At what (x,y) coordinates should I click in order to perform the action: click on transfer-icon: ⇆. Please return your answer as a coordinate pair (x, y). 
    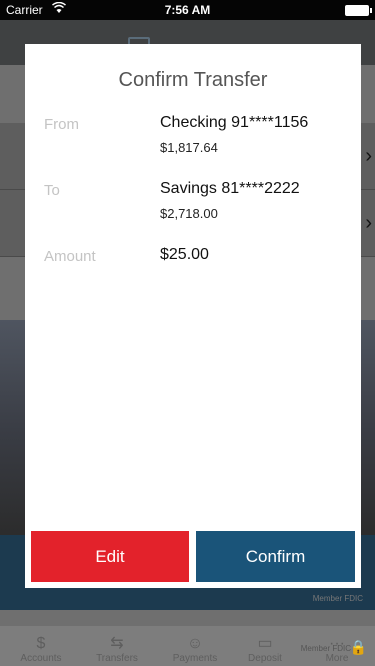
    Looking at the image, I should click on (117, 643).